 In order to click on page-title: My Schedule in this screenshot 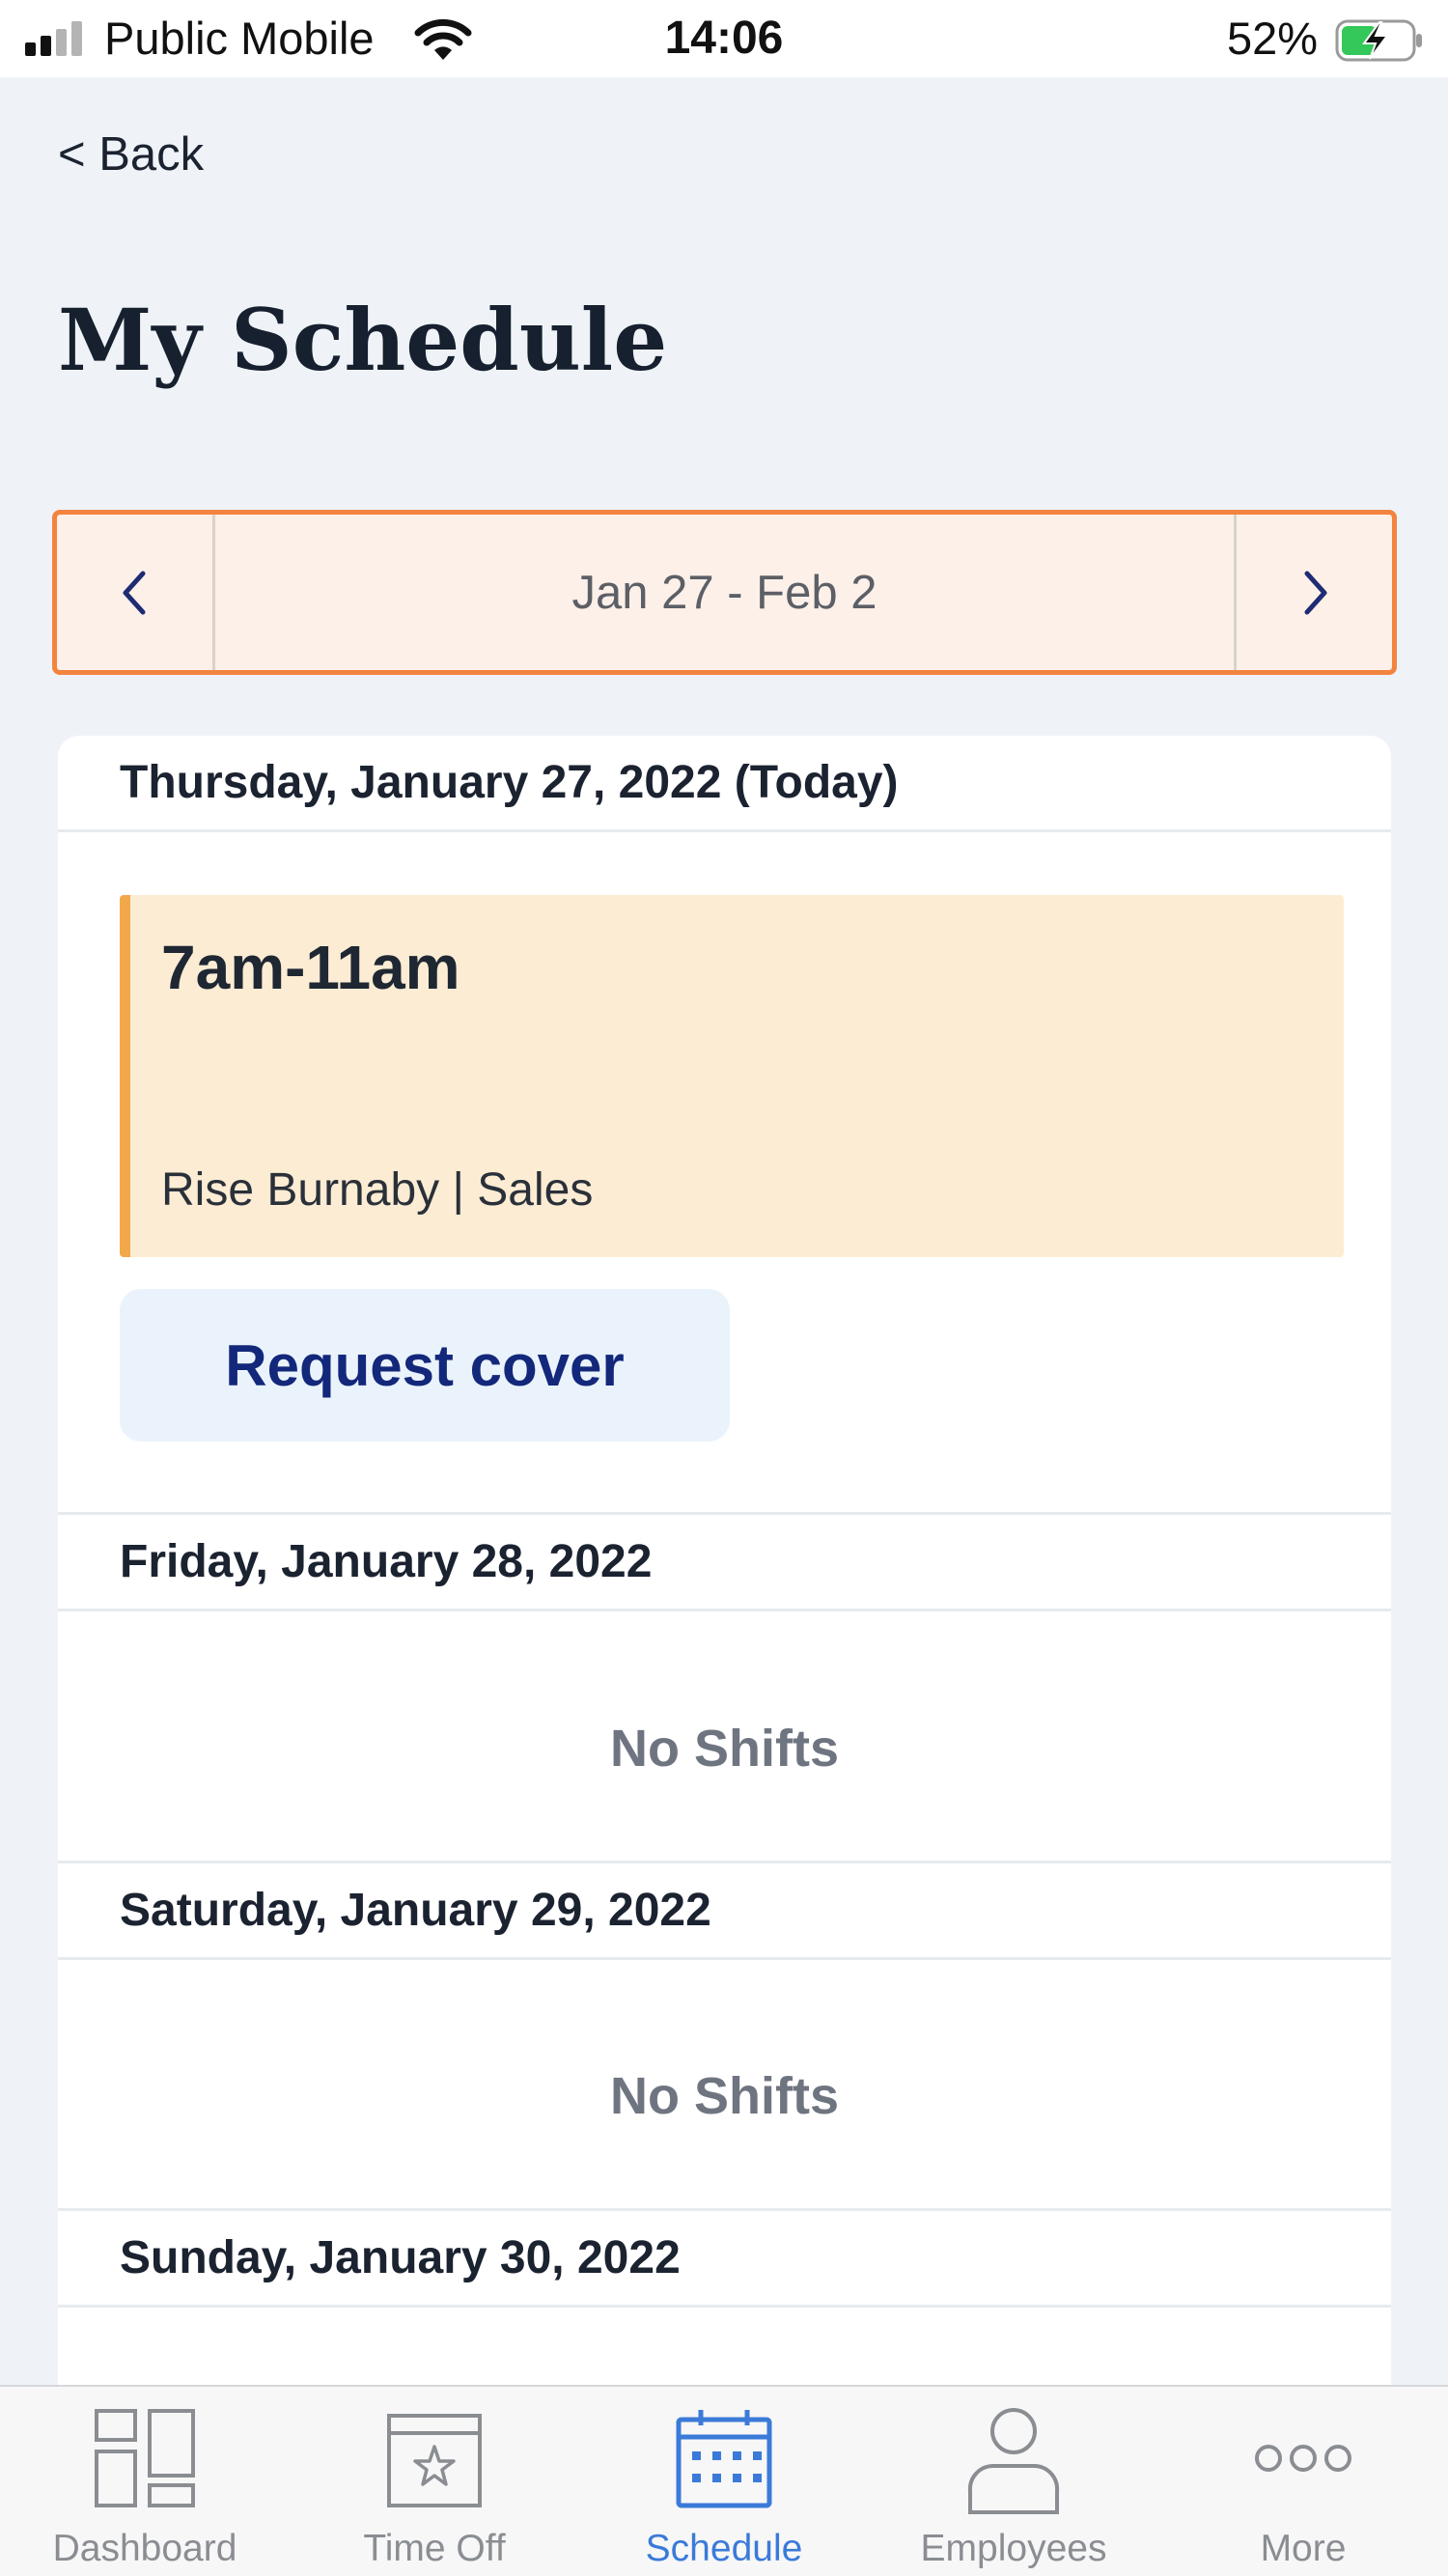, I will do `click(363, 340)`.